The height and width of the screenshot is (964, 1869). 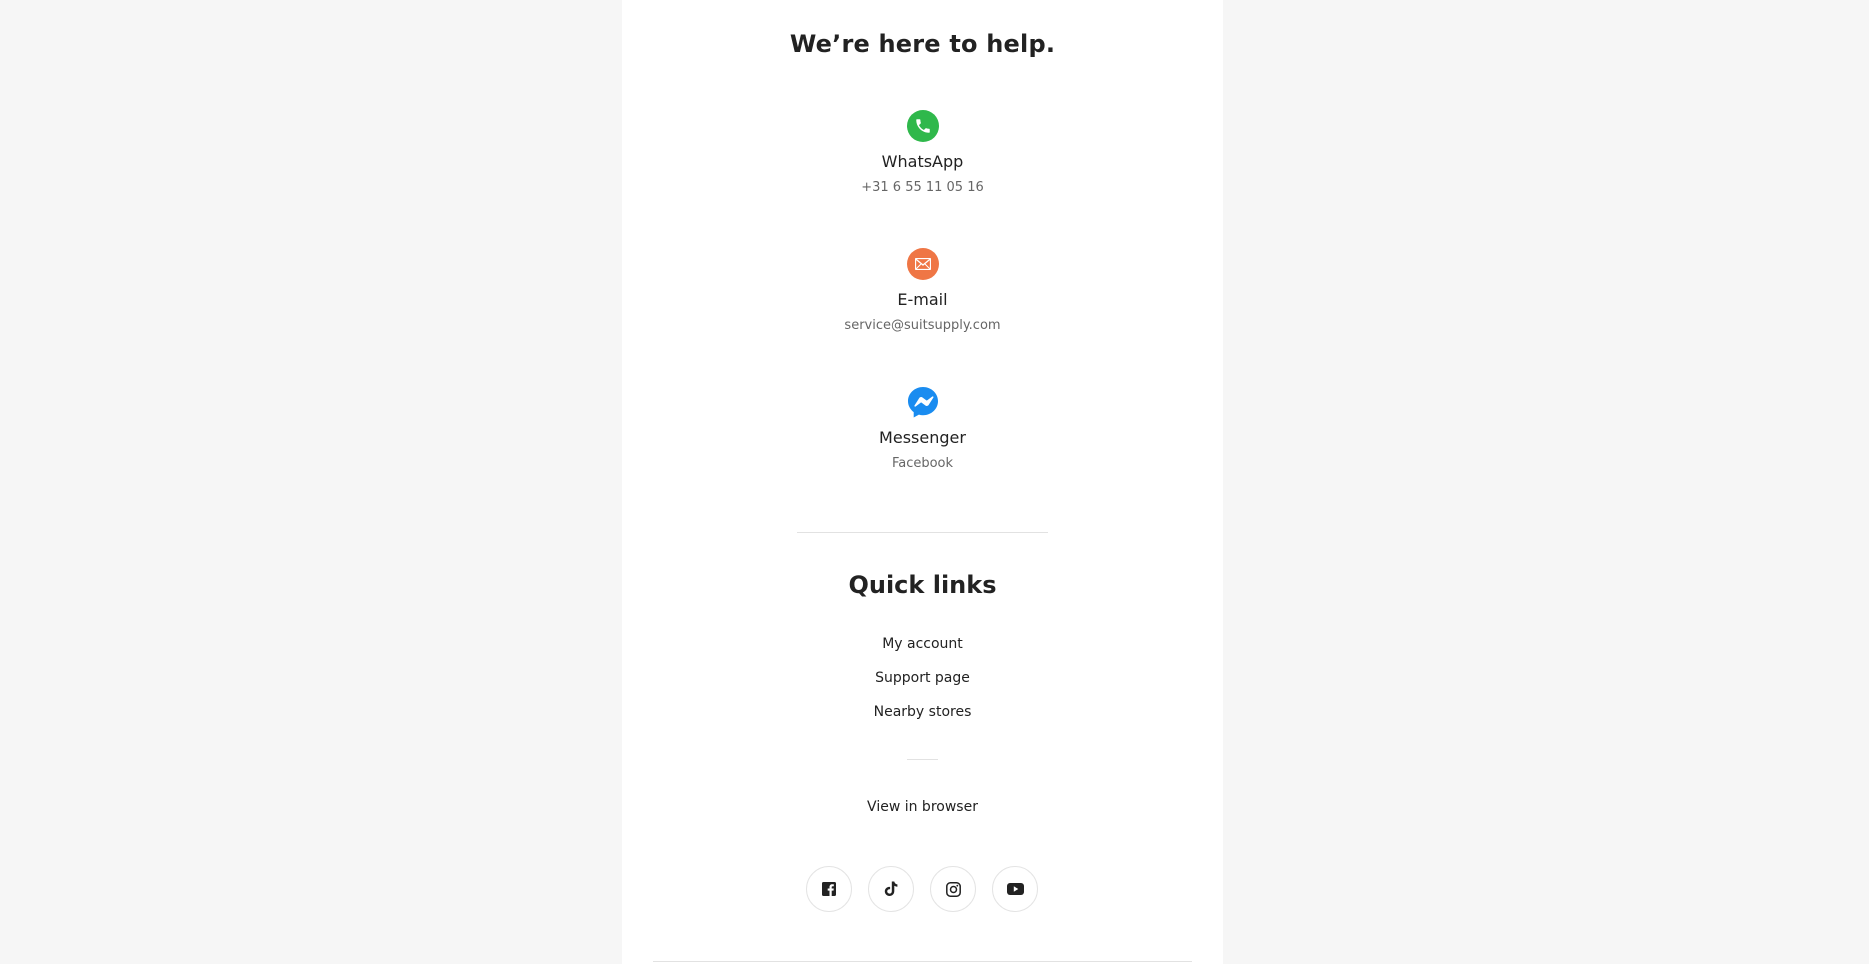 What do you see at coordinates (922, 187) in the screenshot?
I see `contact-subtitle: +31 6 55 11 05 16` at bounding box center [922, 187].